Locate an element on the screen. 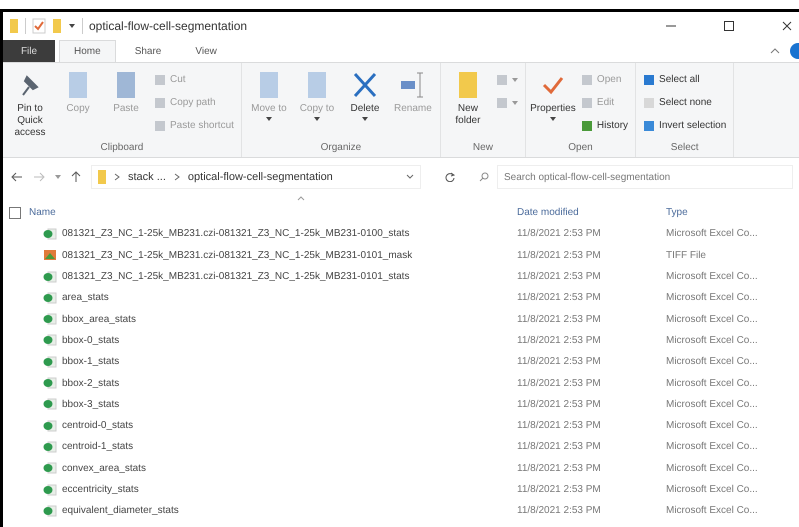  ribbon-group-label: New is located at coordinates (483, 148).